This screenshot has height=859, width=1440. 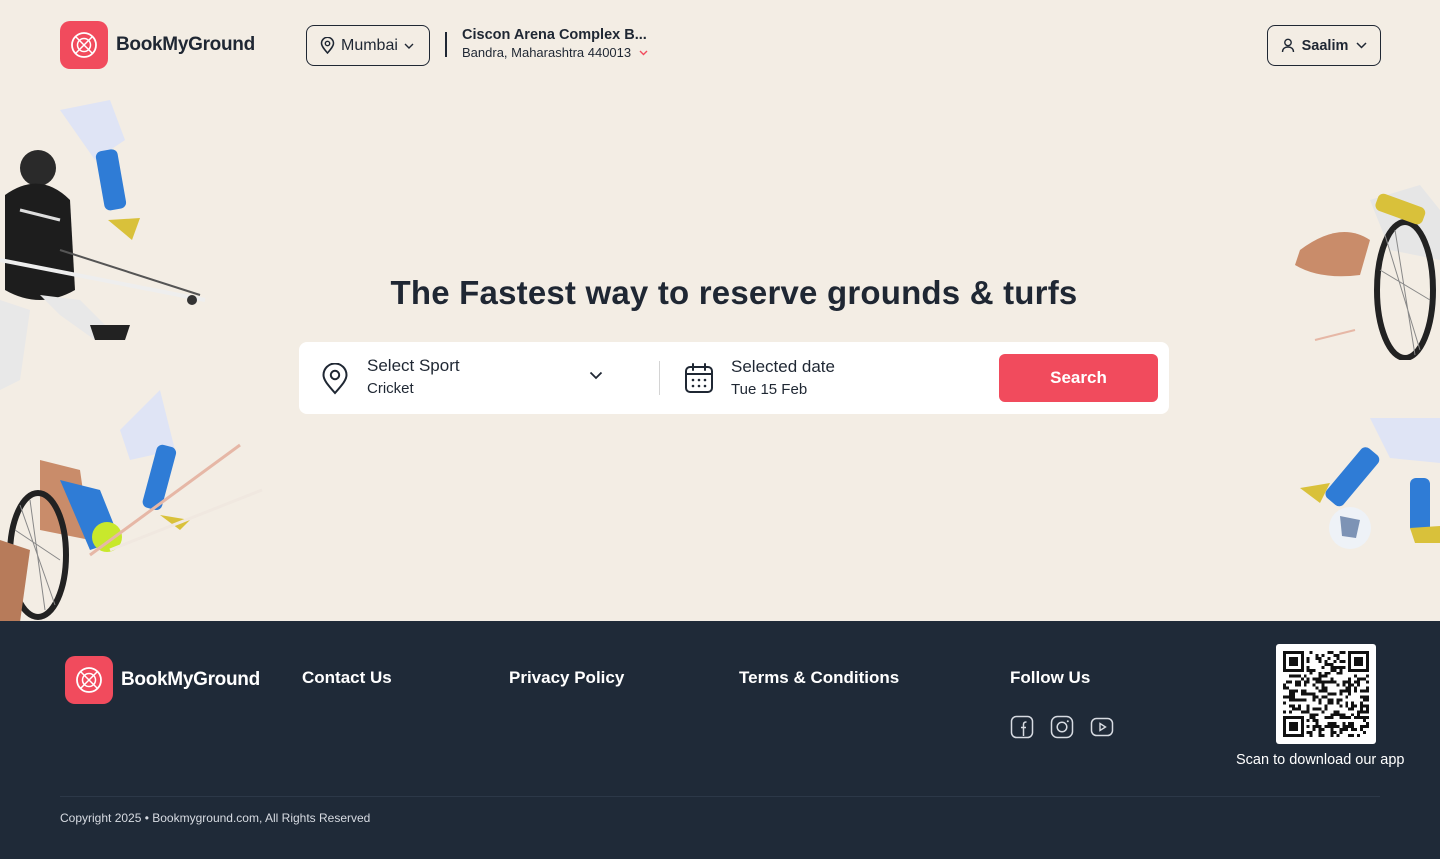 I want to click on tennis-player-illustration, so click(x=131, y=506).